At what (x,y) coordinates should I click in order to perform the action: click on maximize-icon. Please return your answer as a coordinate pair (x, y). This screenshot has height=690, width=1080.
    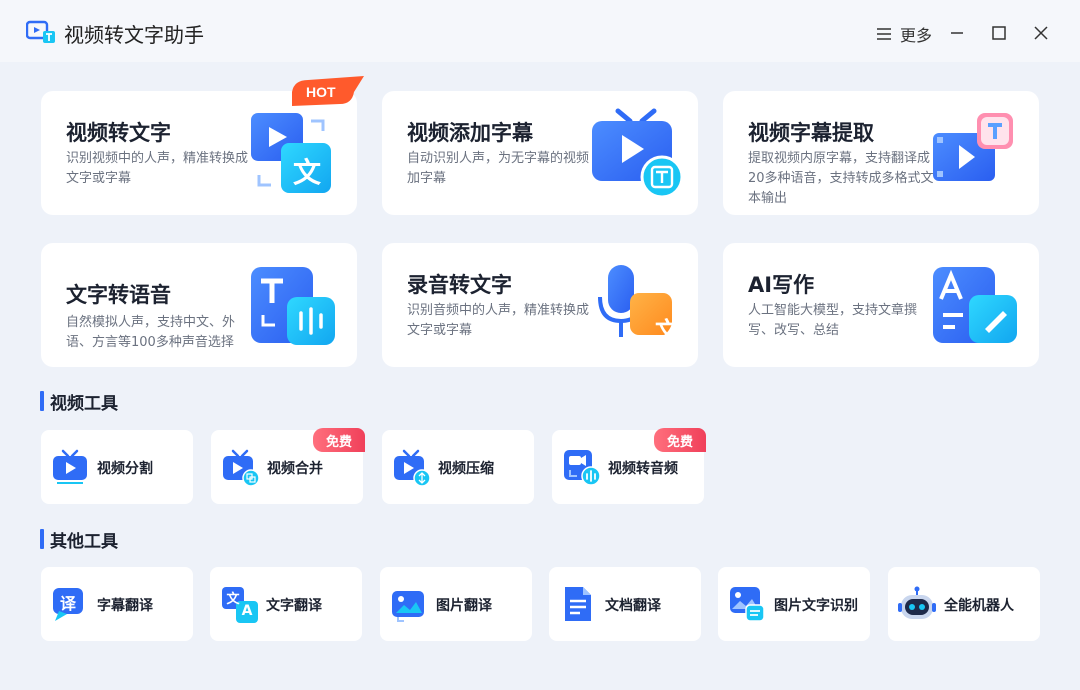
    Looking at the image, I should click on (999, 33).